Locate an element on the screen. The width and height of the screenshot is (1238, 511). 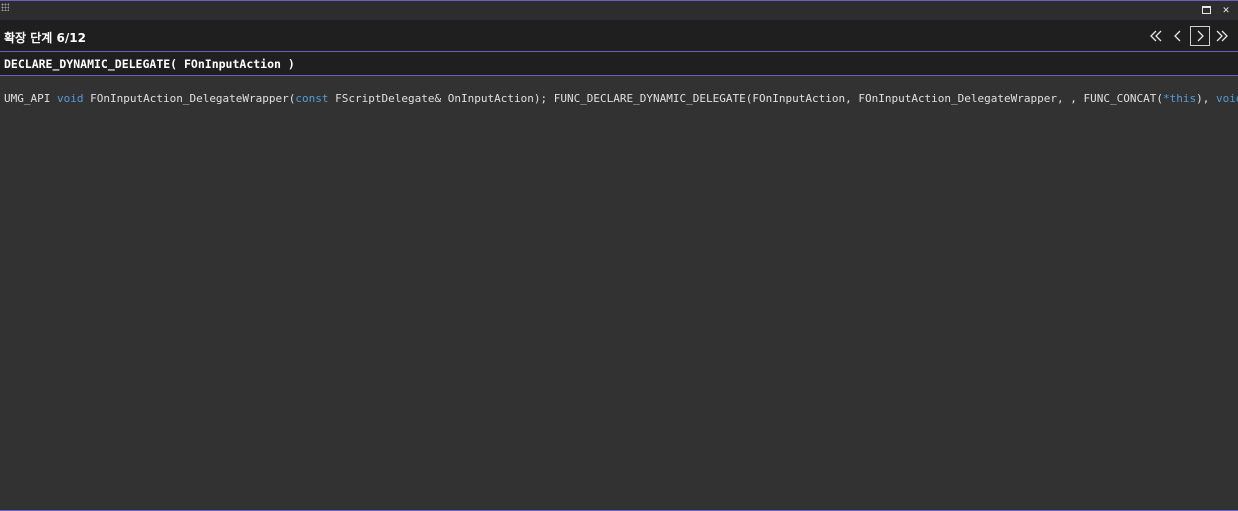
code-text: UMG_API is located at coordinates (30, 98).